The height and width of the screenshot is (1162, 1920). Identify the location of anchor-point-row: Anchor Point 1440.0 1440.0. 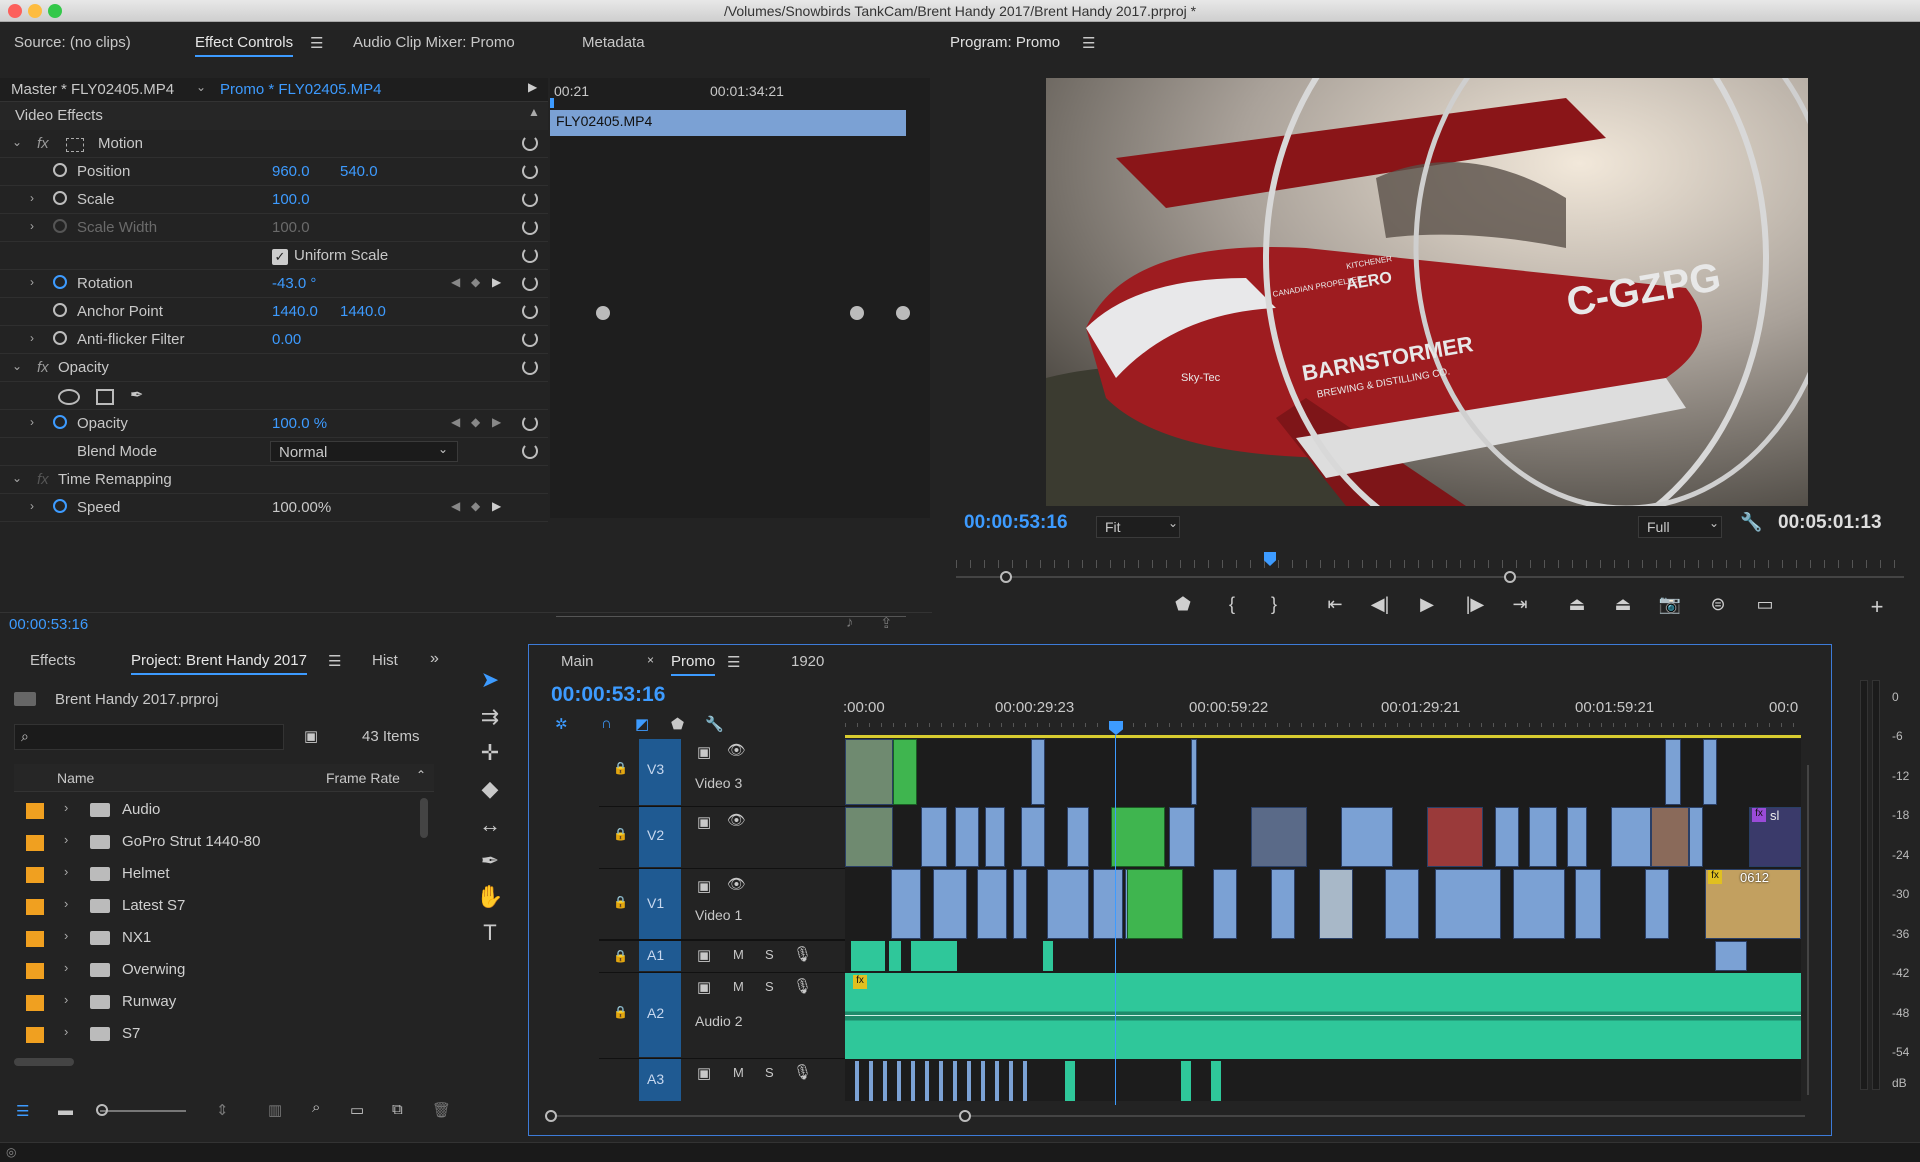
(274, 312).